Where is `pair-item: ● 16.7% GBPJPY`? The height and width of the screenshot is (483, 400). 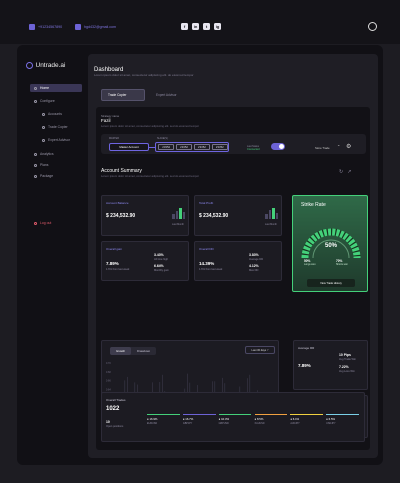
pair-item: ● 16.7% GBPJPY is located at coordinates (200, 423).